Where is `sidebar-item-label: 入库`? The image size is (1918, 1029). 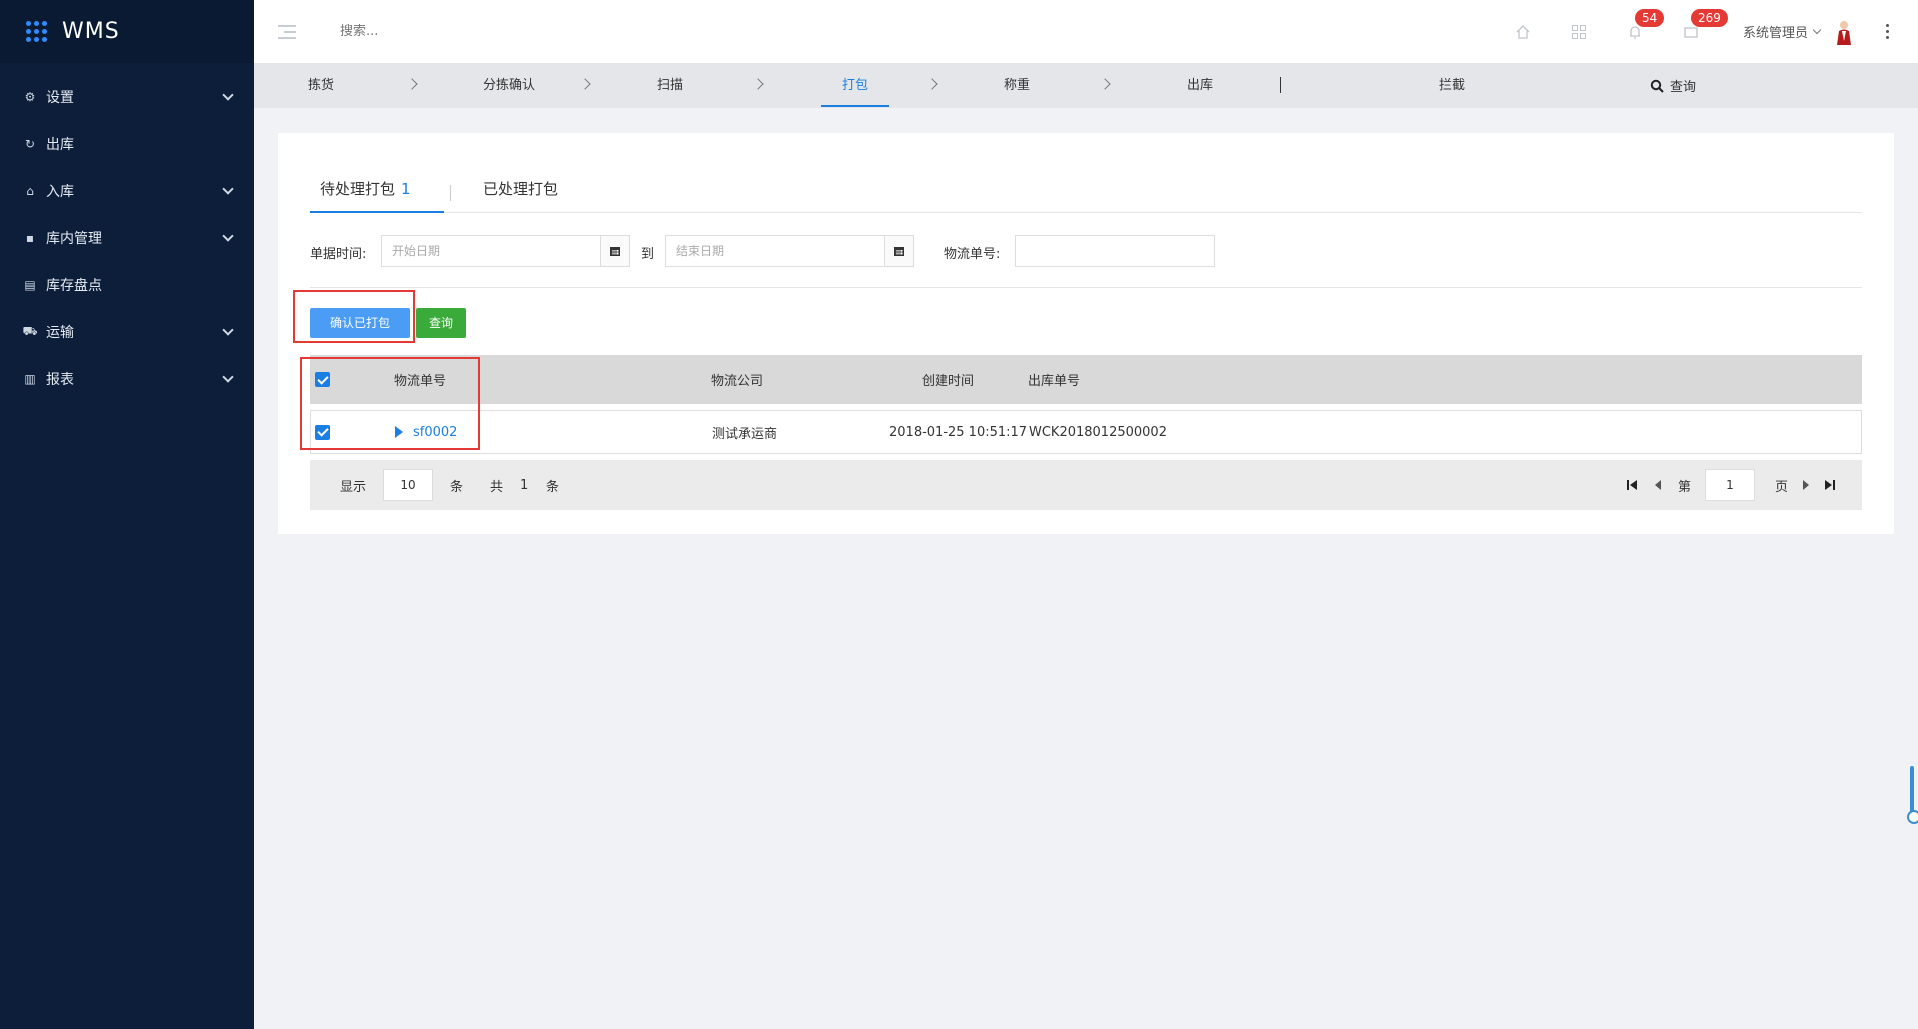 sidebar-item-label: 入库 is located at coordinates (60, 191).